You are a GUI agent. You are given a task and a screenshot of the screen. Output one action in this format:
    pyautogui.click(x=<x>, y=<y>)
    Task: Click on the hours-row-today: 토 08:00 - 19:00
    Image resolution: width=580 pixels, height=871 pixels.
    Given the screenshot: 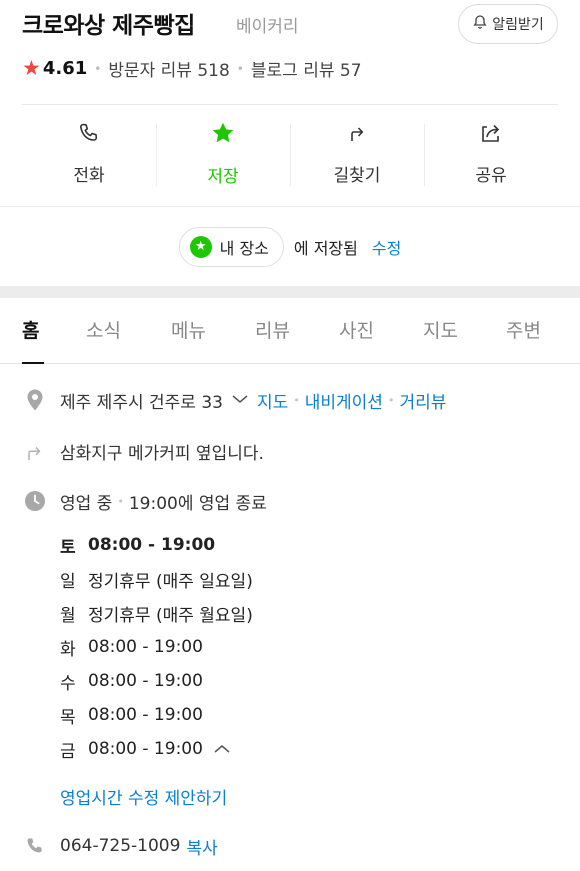 What is the action you would take?
    pyautogui.click(x=156, y=545)
    